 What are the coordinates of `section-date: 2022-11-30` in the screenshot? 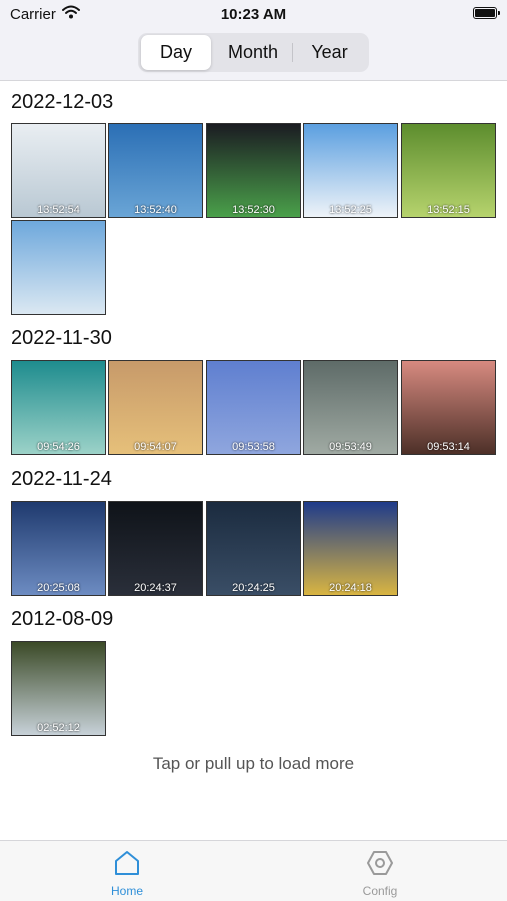 It's located at (61, 338).